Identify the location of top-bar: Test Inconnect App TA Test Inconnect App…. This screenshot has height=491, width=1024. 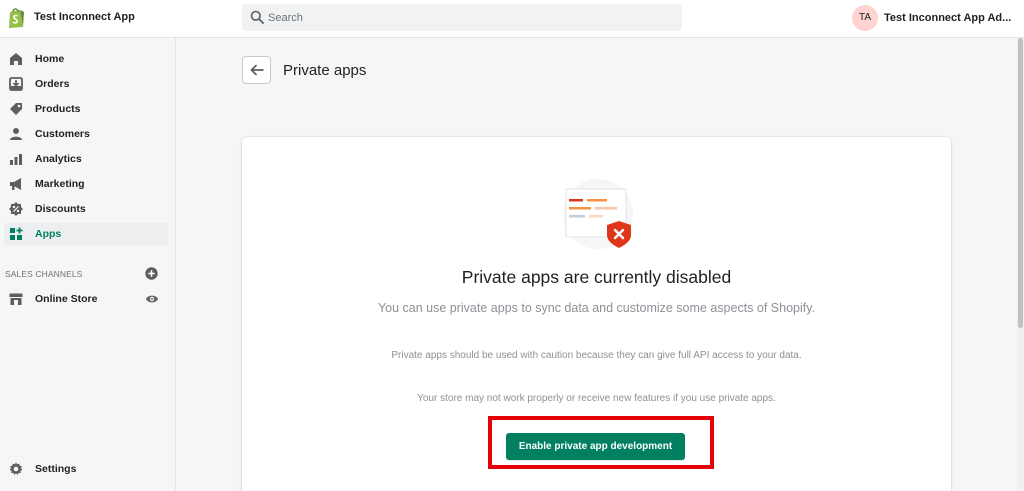
(512, 19).